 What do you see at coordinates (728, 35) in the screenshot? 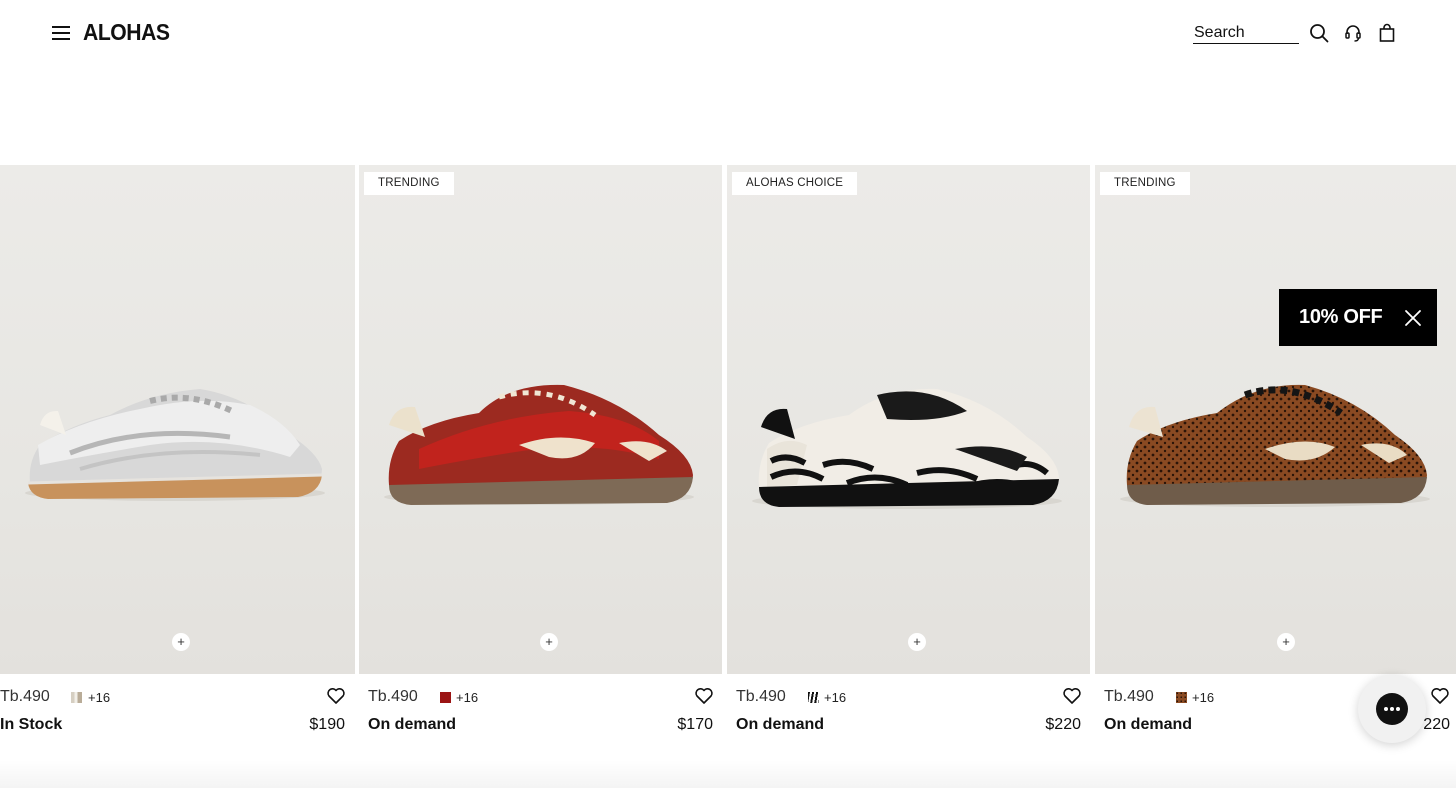
I see `site-header: ALOHAS Search` at bounding box center [728, 35].